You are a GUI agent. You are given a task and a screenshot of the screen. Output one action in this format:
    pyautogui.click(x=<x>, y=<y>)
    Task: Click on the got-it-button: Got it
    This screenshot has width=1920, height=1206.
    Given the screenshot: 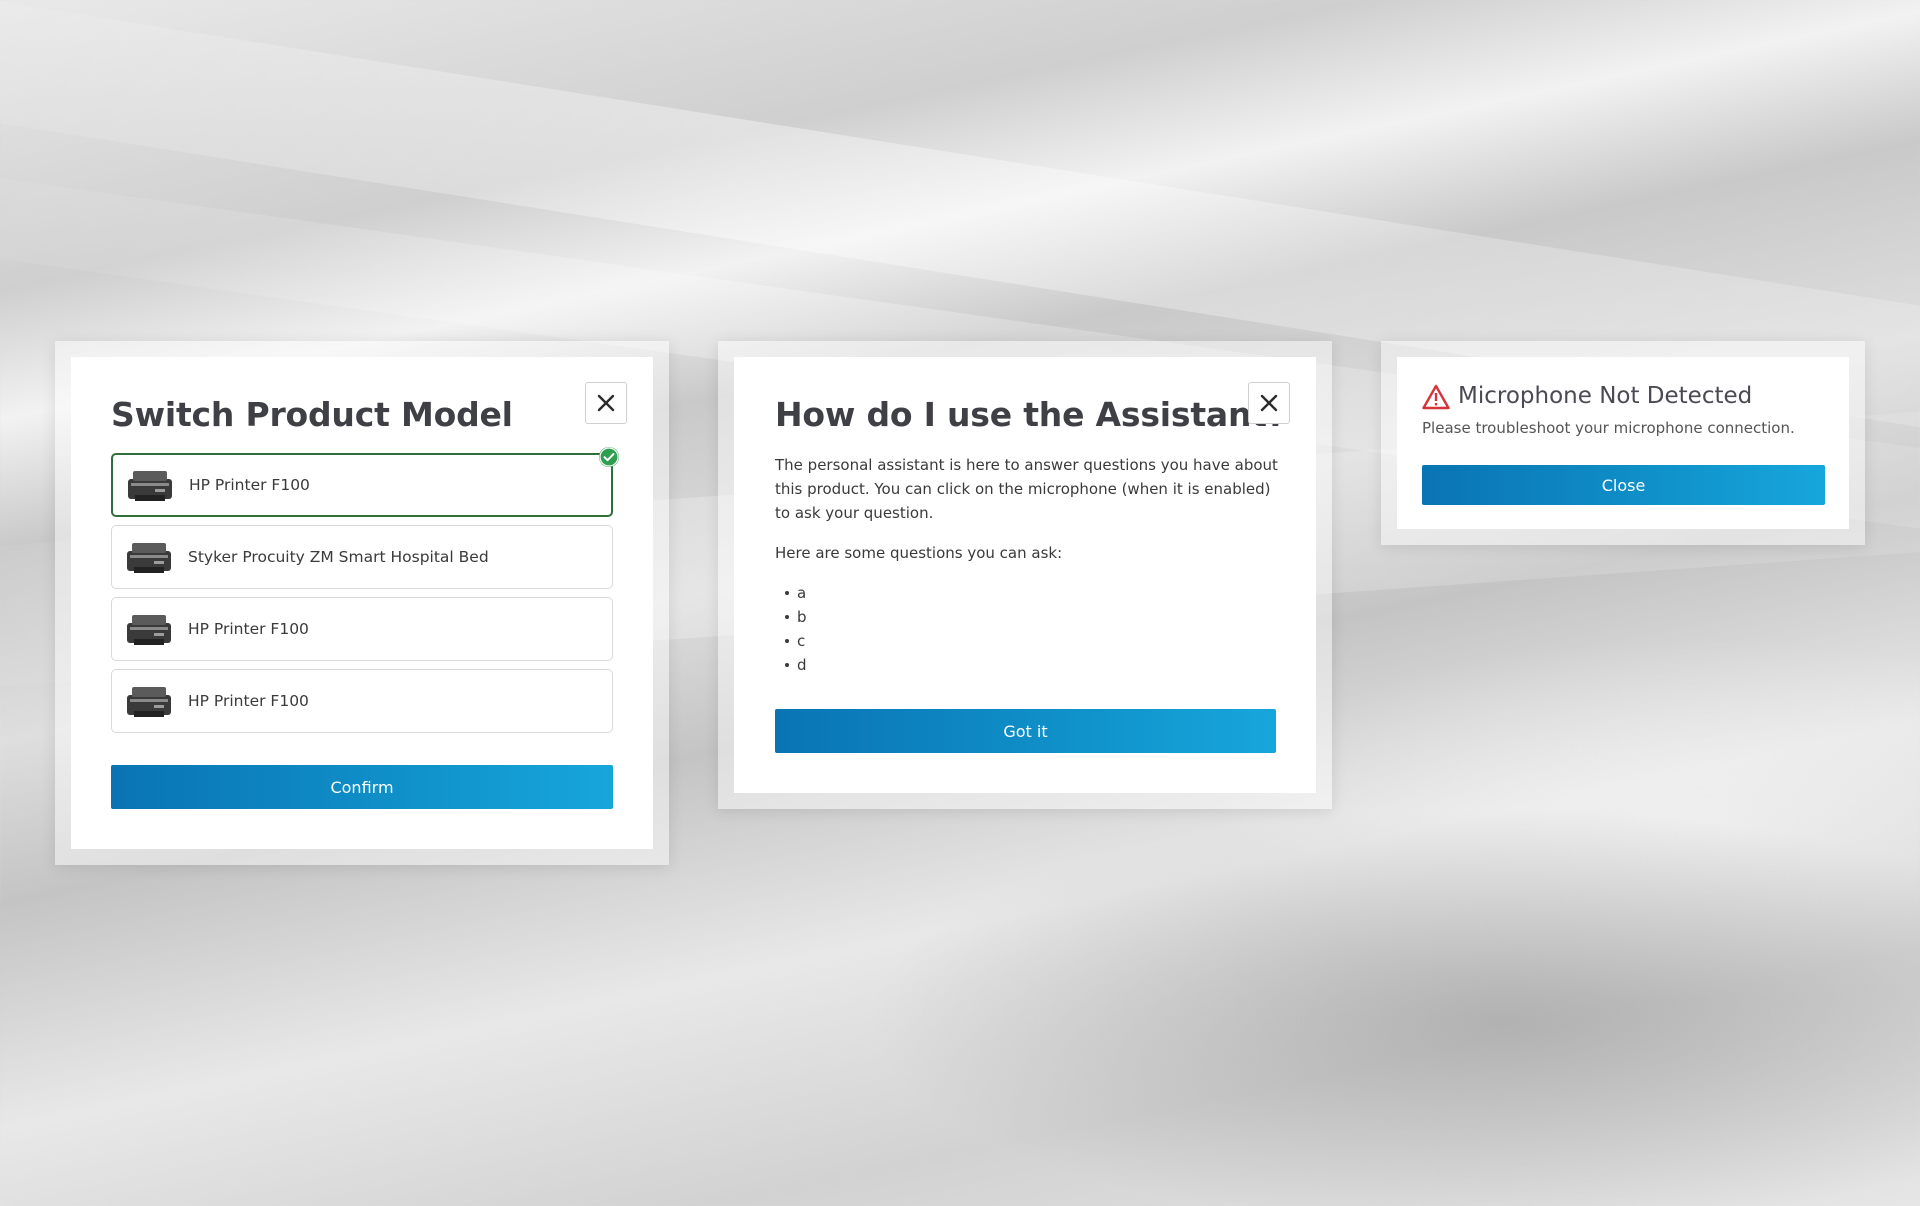 What is the action you would take?
    pyautogui.click(x=1025, y=731)
    